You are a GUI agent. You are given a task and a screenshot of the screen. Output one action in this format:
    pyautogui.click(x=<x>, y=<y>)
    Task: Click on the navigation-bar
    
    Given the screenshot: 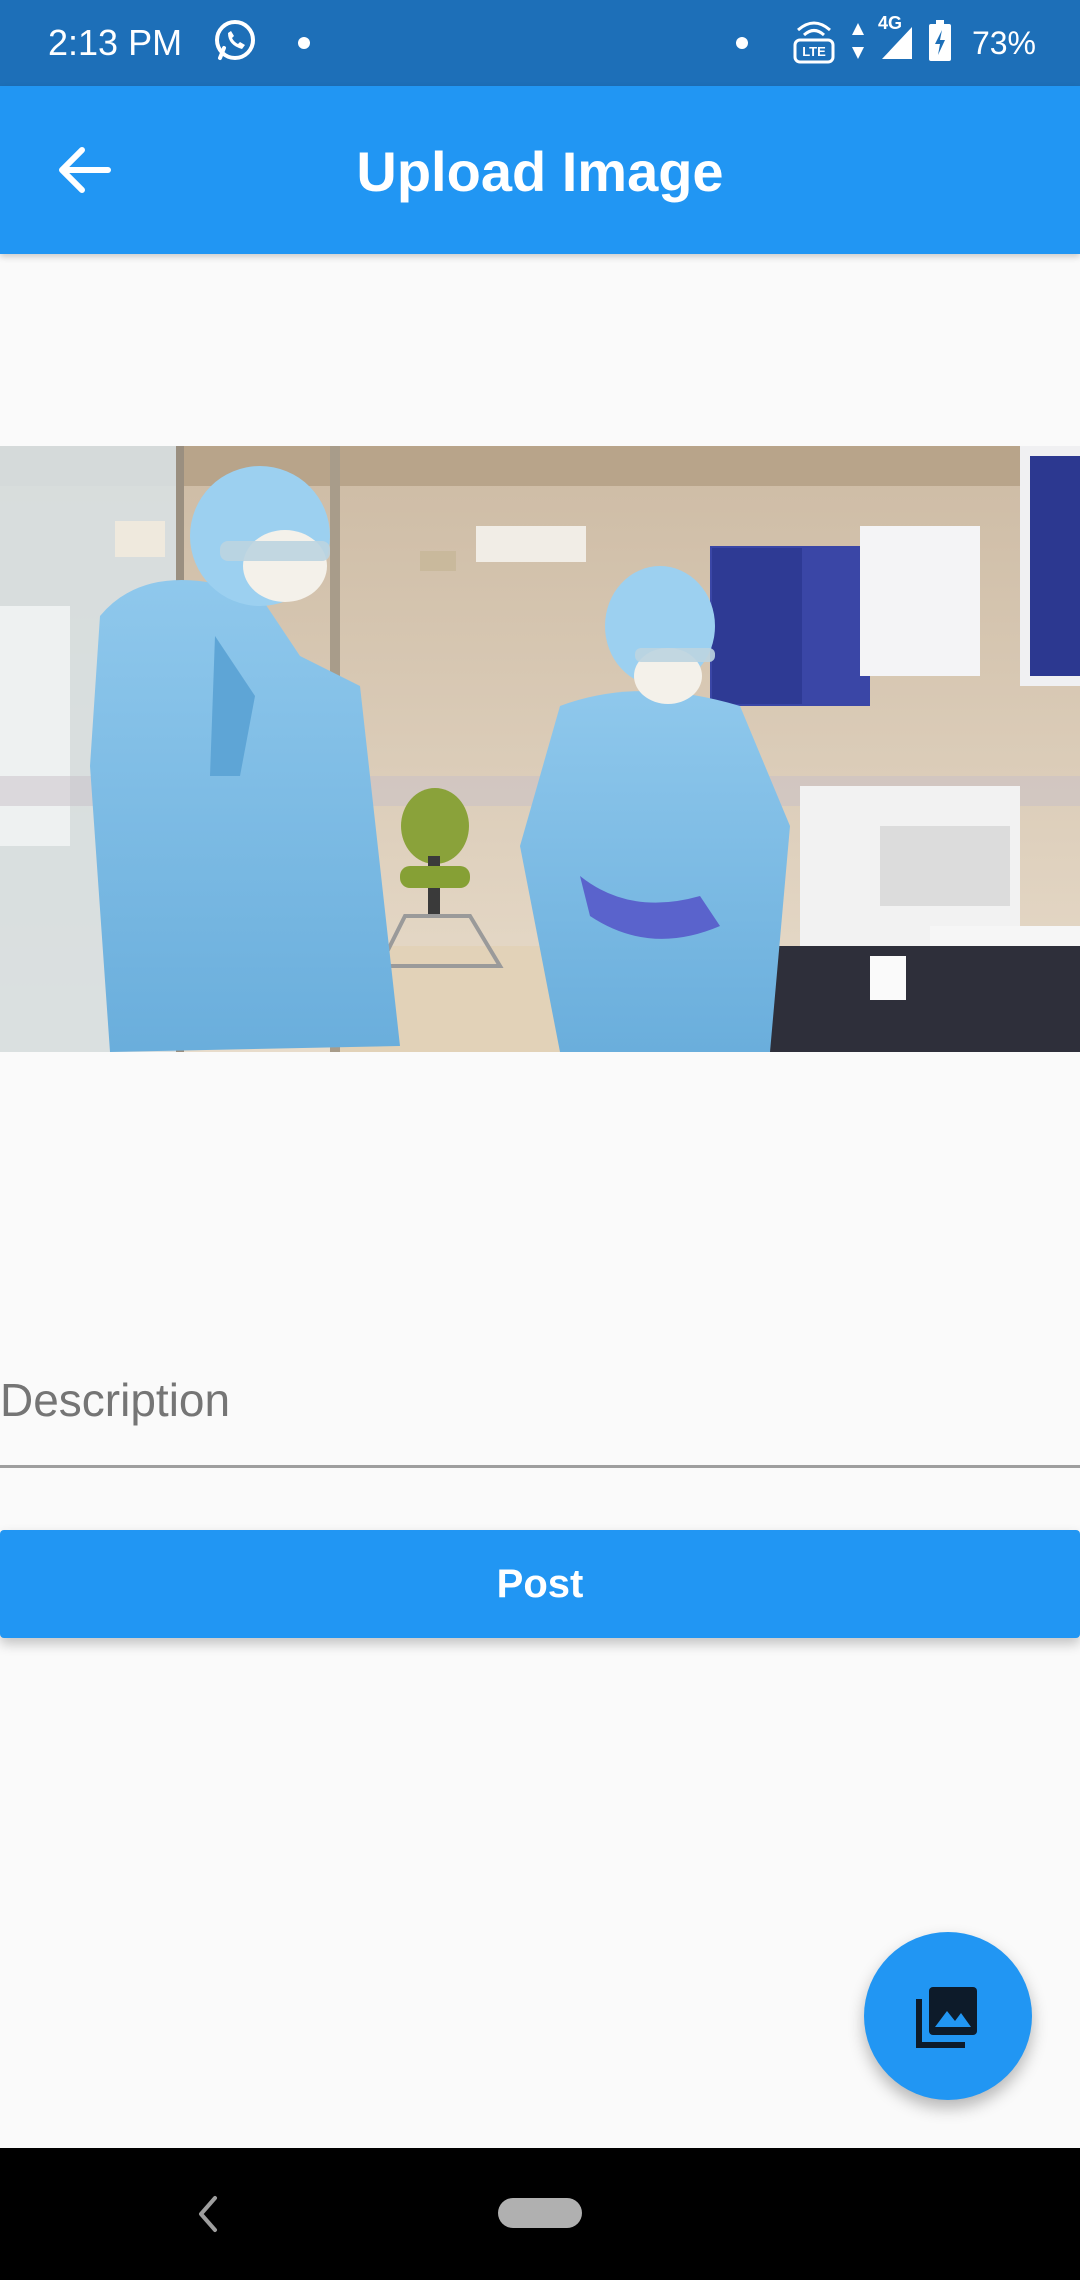 What is the action you would take?
    pyautogui.click(x=540, y=2214)
    